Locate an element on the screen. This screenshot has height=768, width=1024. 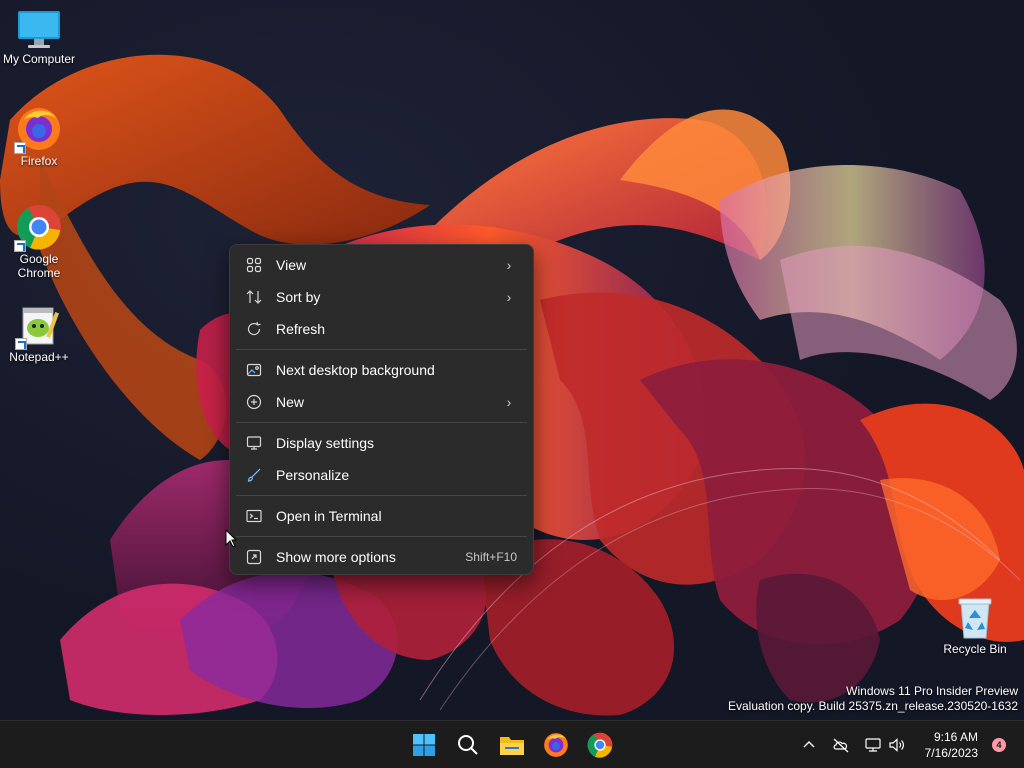
taskbar-firefox-button is located at coordinates (556, 745).